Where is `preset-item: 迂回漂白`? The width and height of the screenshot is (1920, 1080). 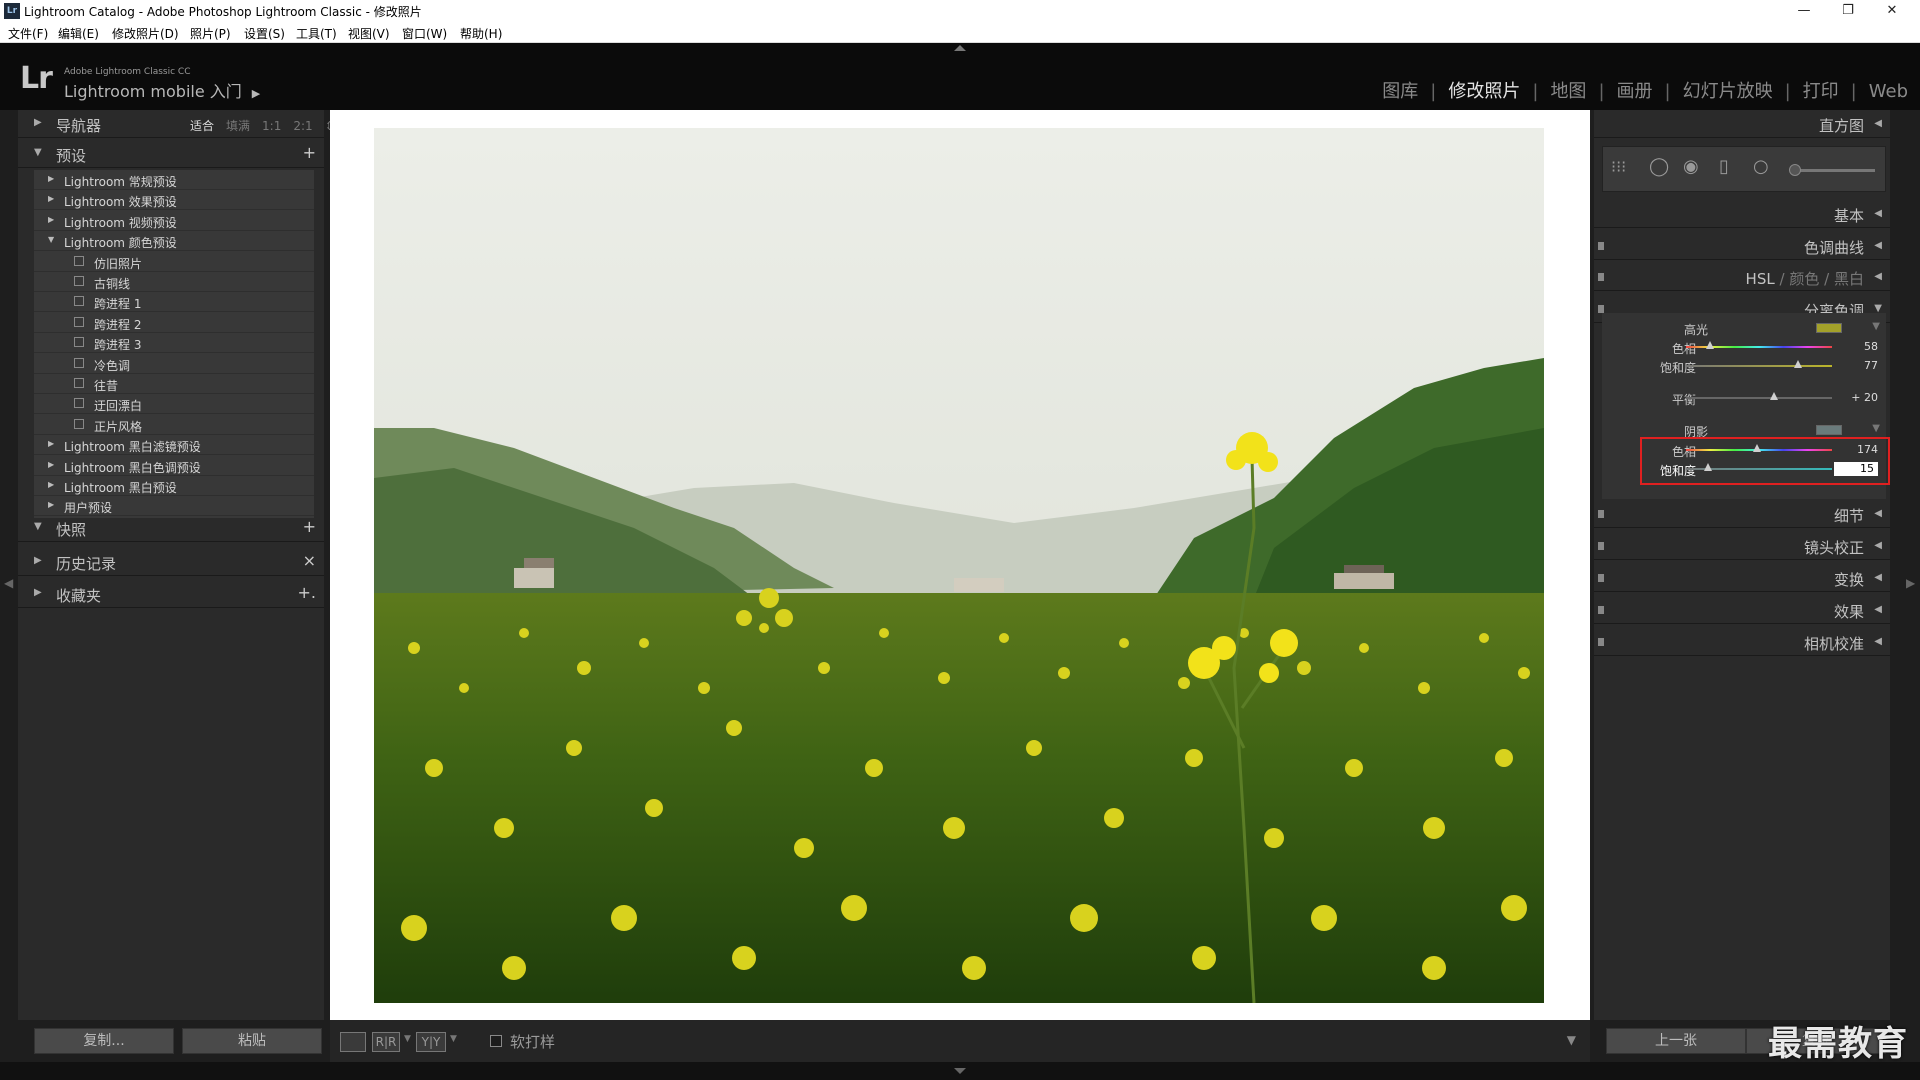 preset-item: 迂回漂白 is located at coordinates (174, 404).